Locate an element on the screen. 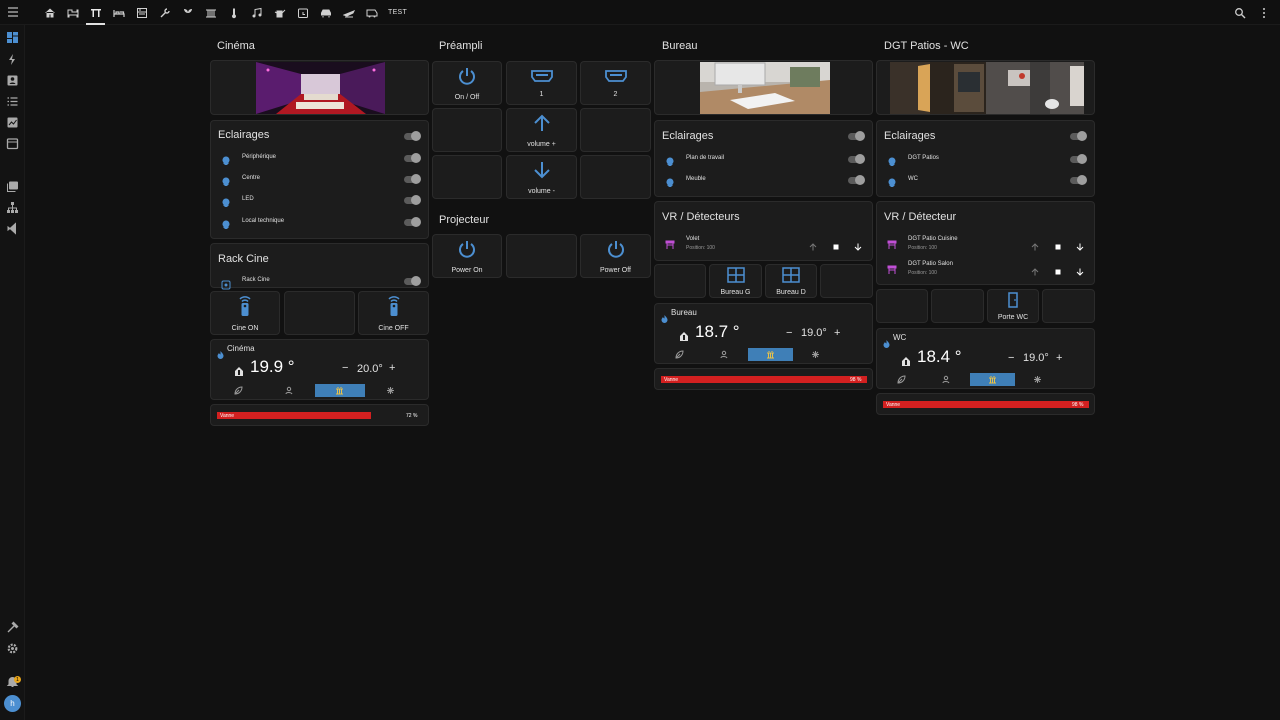 This screenshot has width=1280, height=720. preampli-power-button: On / Off is located at coordinates (467, 83).